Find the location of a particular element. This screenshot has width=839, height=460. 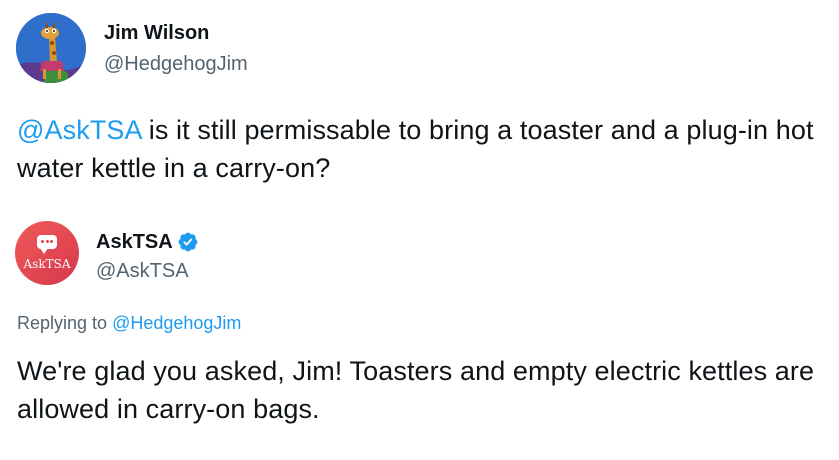

tweet-2-author-name: AskTSA is located at coordinates (134, 242).